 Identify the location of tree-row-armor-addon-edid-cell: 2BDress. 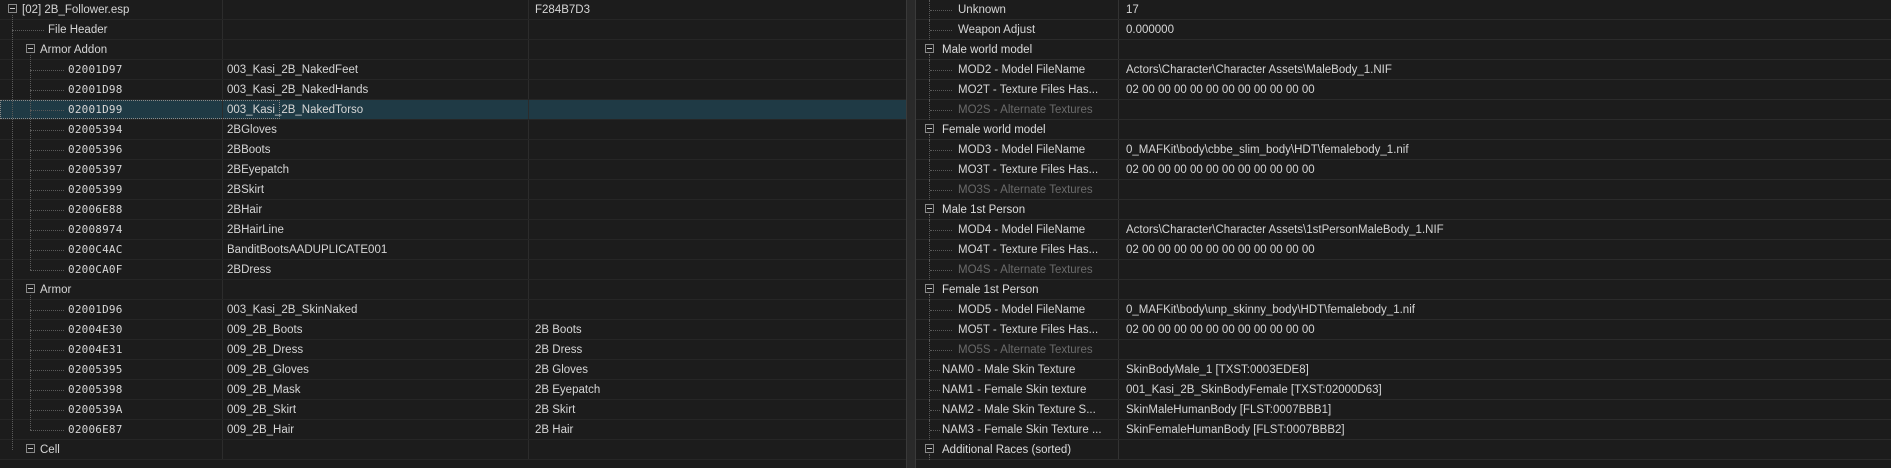
(374, 269).